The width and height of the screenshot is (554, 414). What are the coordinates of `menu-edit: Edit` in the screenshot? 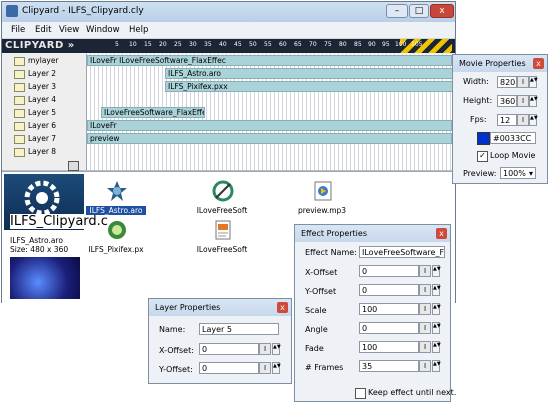 It's located at (43, 30).